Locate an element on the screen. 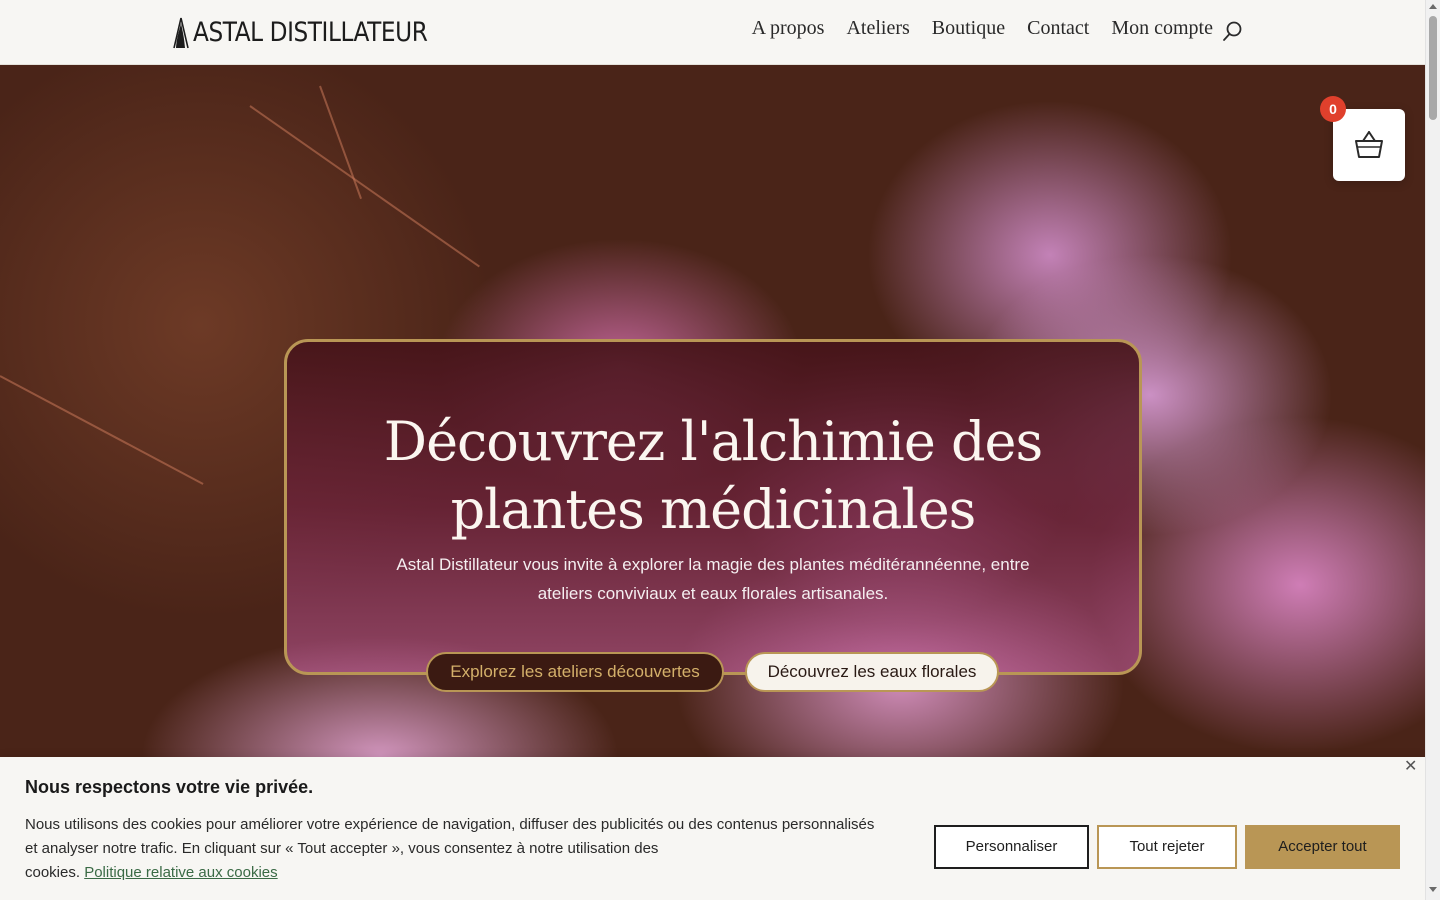  cookie-policy-link: Politique relative aux cookies is located at coordinates (180, 872).